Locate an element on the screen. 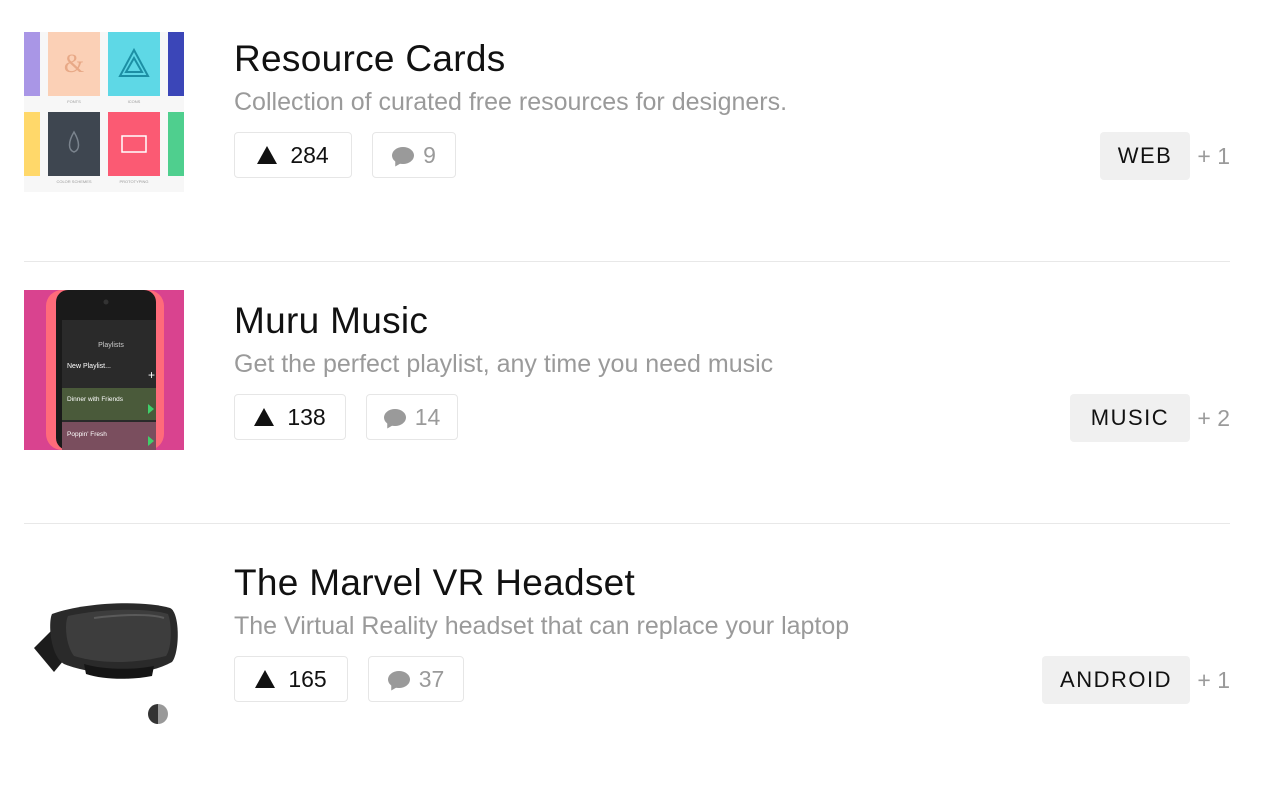 Image resolution: width=1270 pixels, height=786 pixels. upvote-button: 138 is located at coordinates (290, 417).